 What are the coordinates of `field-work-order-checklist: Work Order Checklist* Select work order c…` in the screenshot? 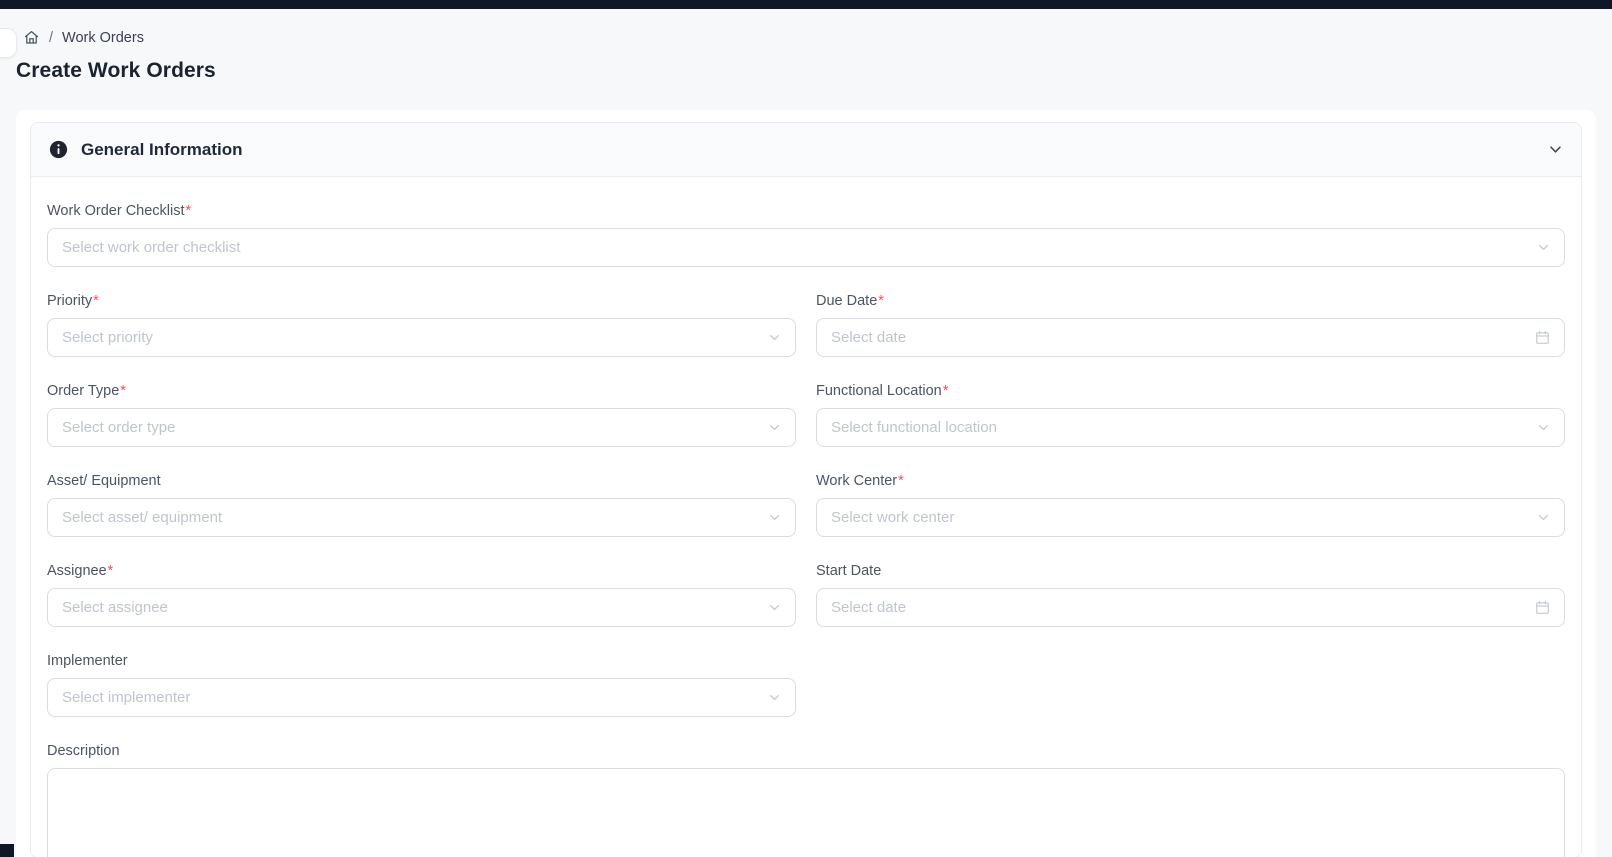 It's located at (806, 234).